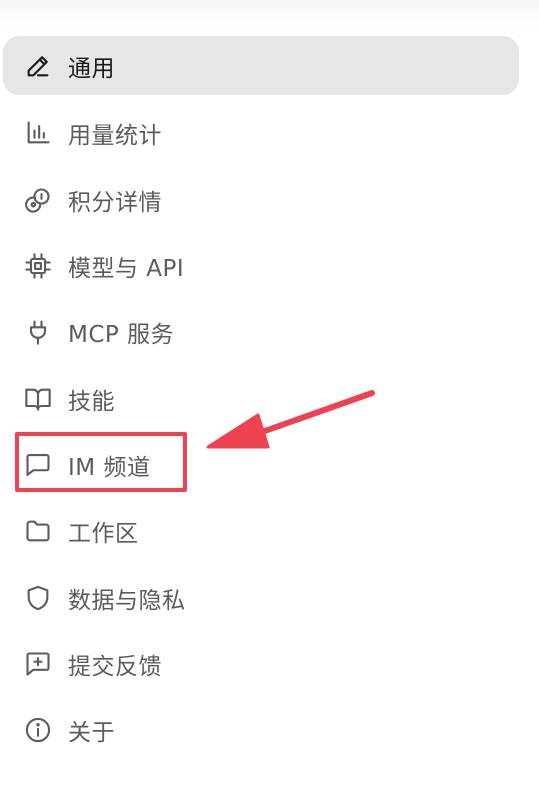 The height and width of the screenshot is (810, 539). I want to click on annotation-arrow-icon, so click(290, 419).